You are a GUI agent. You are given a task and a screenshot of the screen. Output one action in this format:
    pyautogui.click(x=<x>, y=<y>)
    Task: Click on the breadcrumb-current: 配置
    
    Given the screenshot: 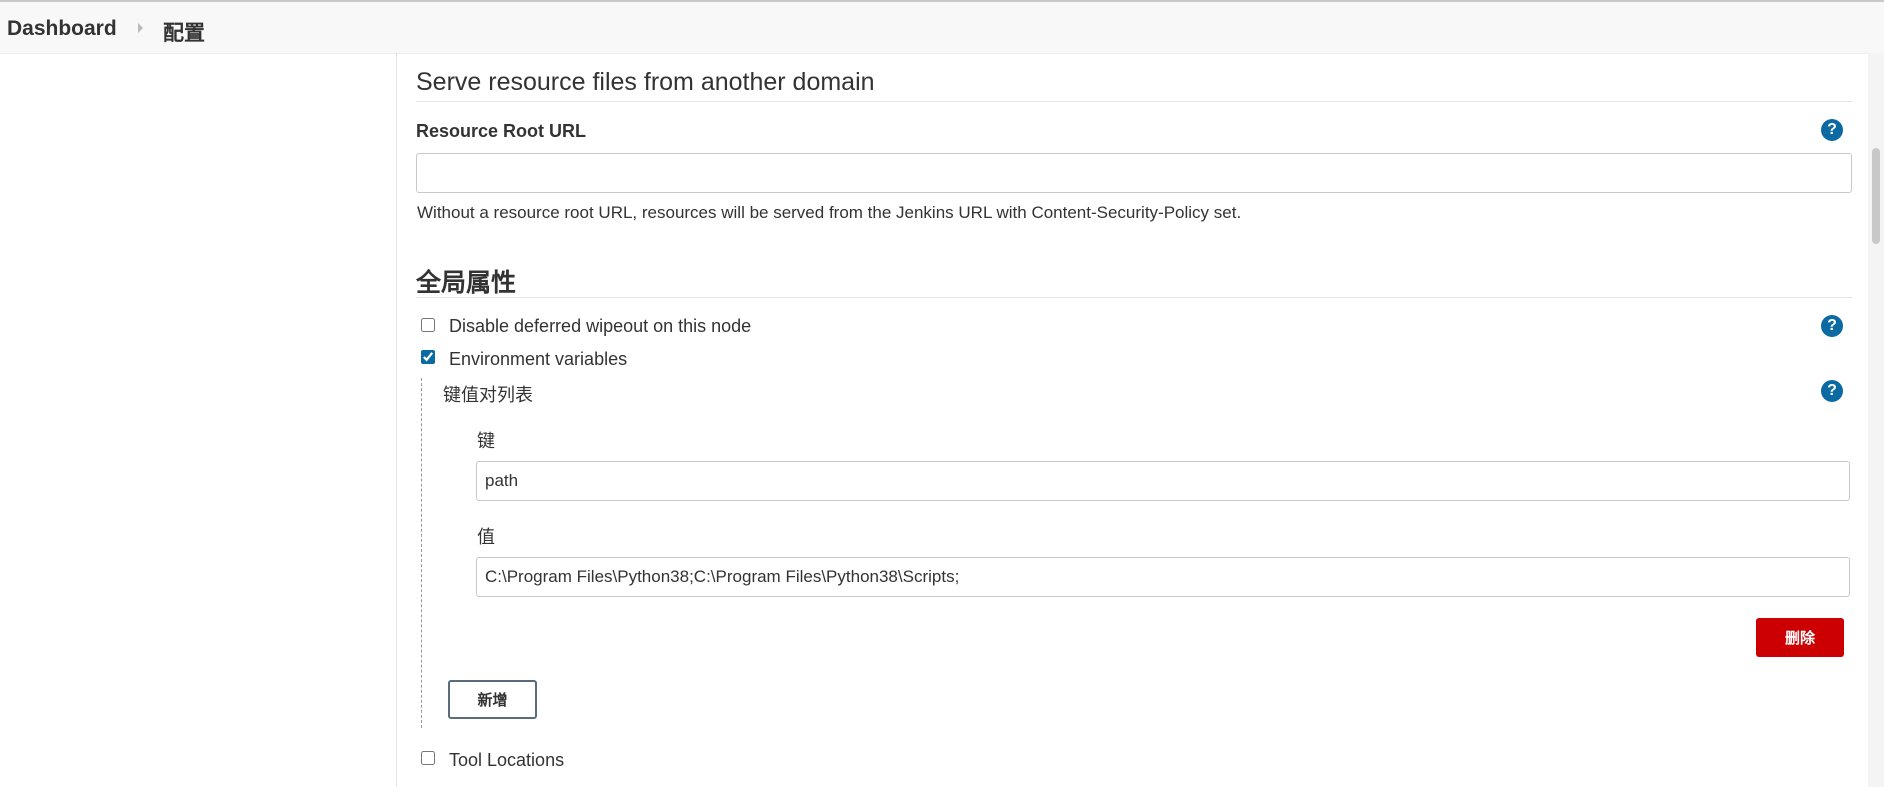 What is the action you would take?
    pyautogui.click(x=184, y=32)
    